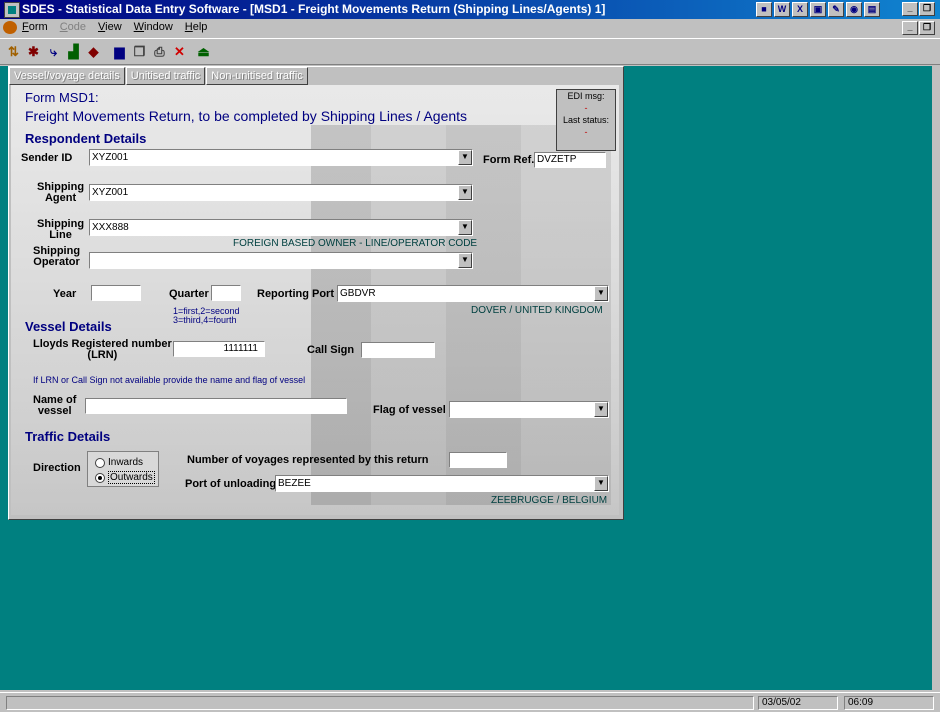 This screenshot has width=940, height=712. What do you see at coordinates (35, 27) in the screenshot?
I see `menu-form: Form` at bounding box center [35, 27].